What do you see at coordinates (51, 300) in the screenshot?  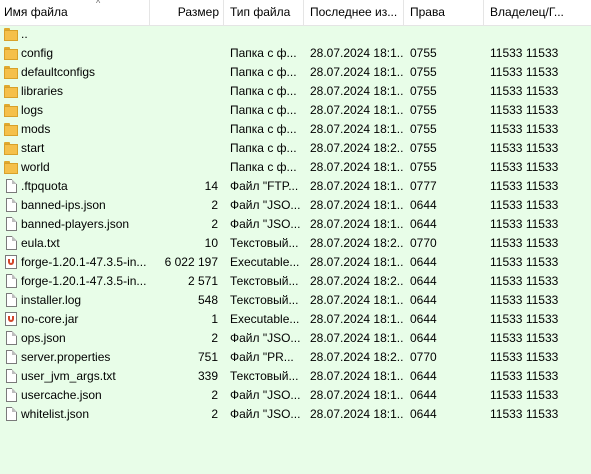 I see `file-name: installer.log` at bounding box center [51, 300].